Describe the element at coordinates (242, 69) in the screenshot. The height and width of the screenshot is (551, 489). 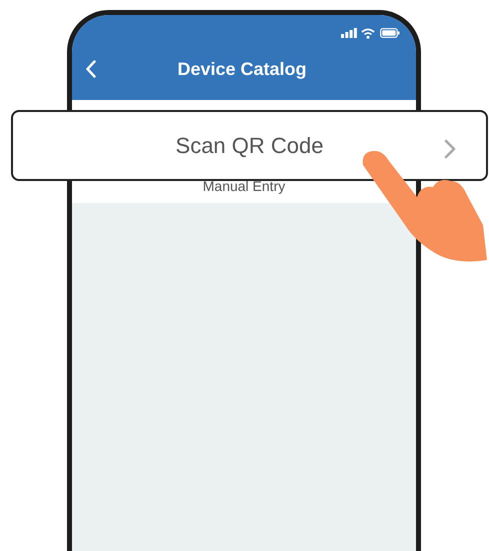
I see `screen-title: Device Catalog` at that location.